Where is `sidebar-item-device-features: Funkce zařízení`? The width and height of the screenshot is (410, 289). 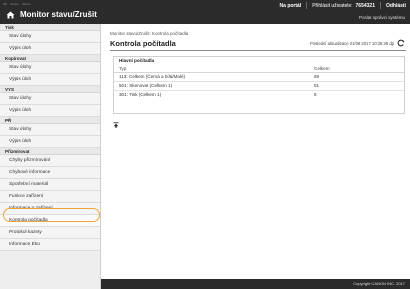 sidebar-item-device-features: Funkce zařízení is located at coordinates (50, 197).